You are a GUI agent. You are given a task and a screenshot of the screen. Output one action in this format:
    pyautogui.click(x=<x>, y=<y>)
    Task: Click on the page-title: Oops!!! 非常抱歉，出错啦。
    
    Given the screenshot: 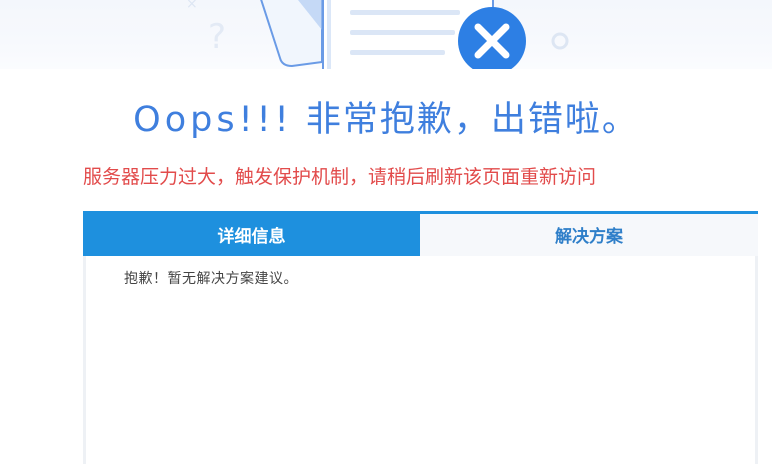 What is the action you would take?
    pyautogui.click(x=386, y=120)
    